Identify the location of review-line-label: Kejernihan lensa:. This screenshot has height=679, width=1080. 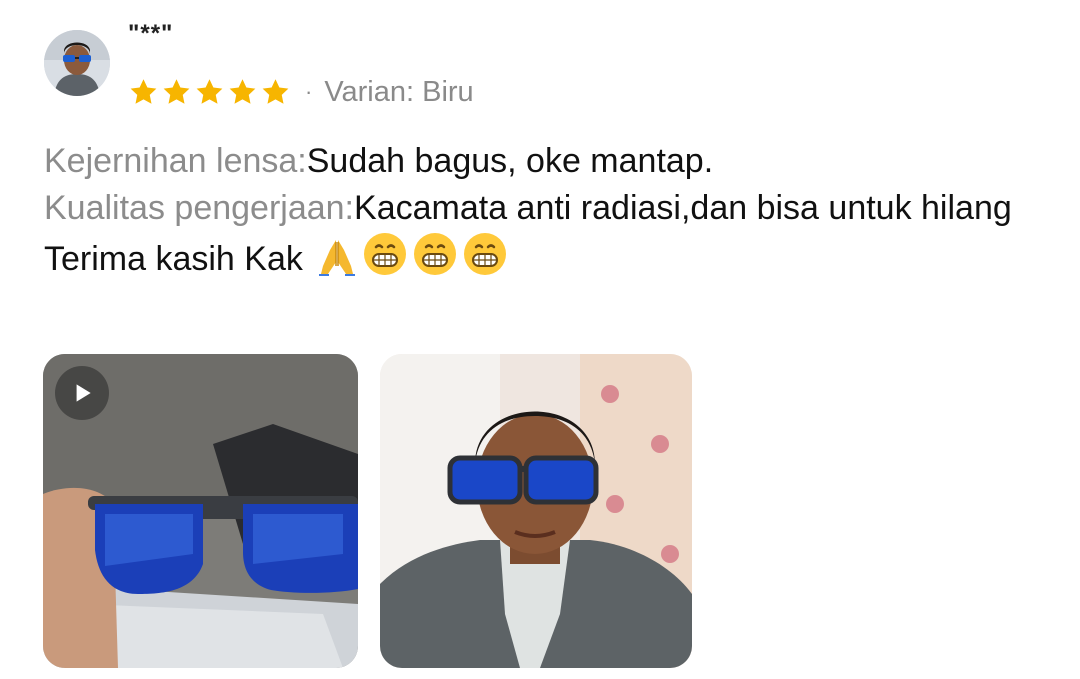
(175, 161).